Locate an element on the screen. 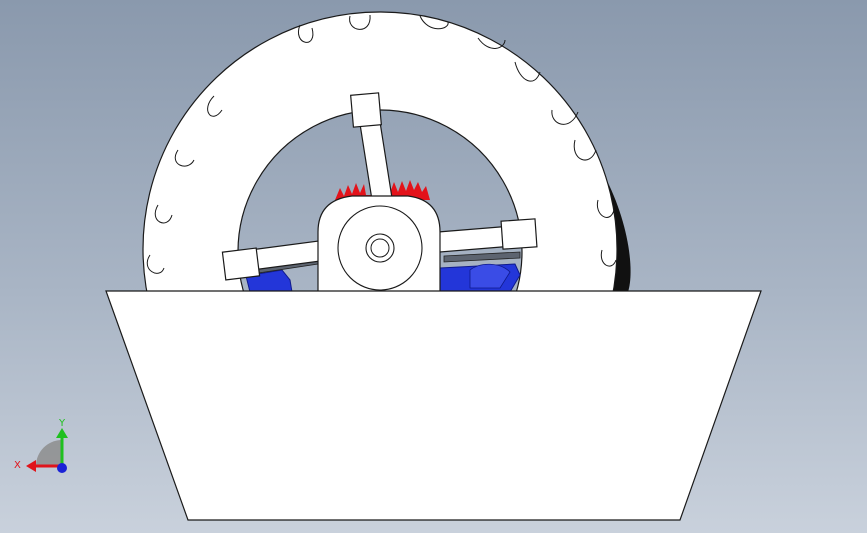  spoke-right-cap is located at coordinates (519, 234).